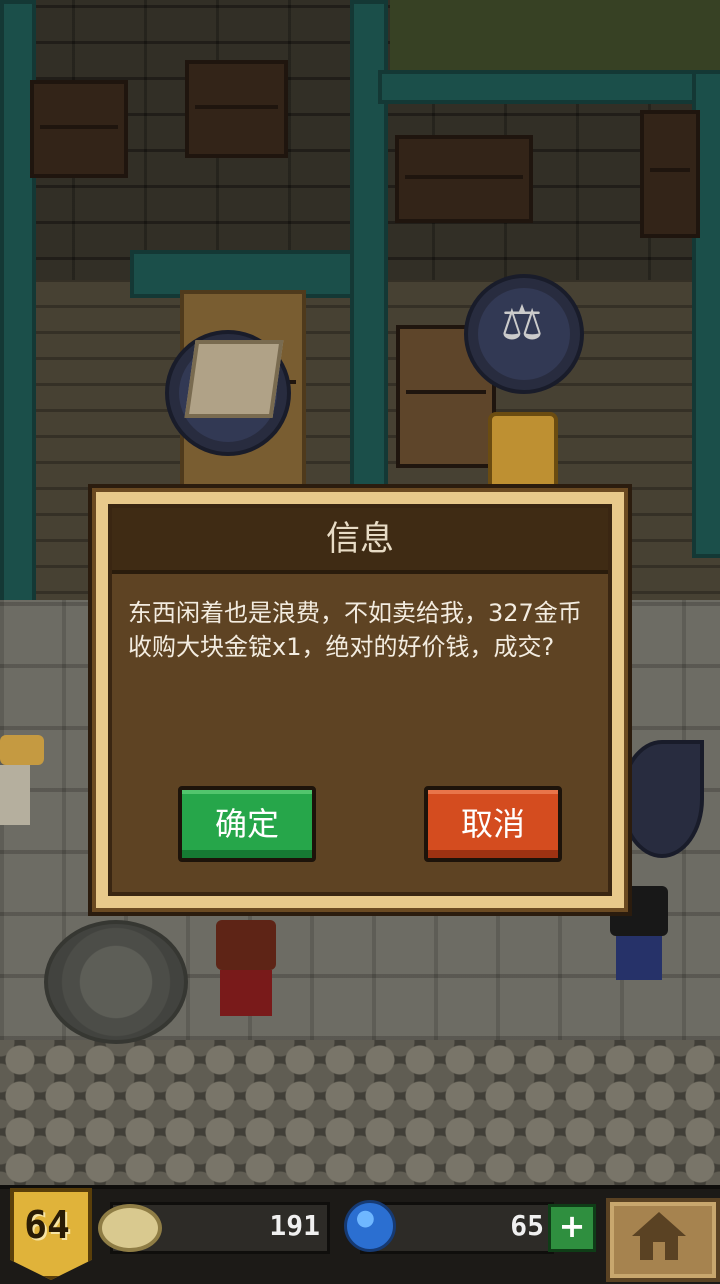 The width and height of the screenshot is (720, 1284). Describe the element at coordinates (659, 1236) in the screenshot. I see `home-icon` at that location.